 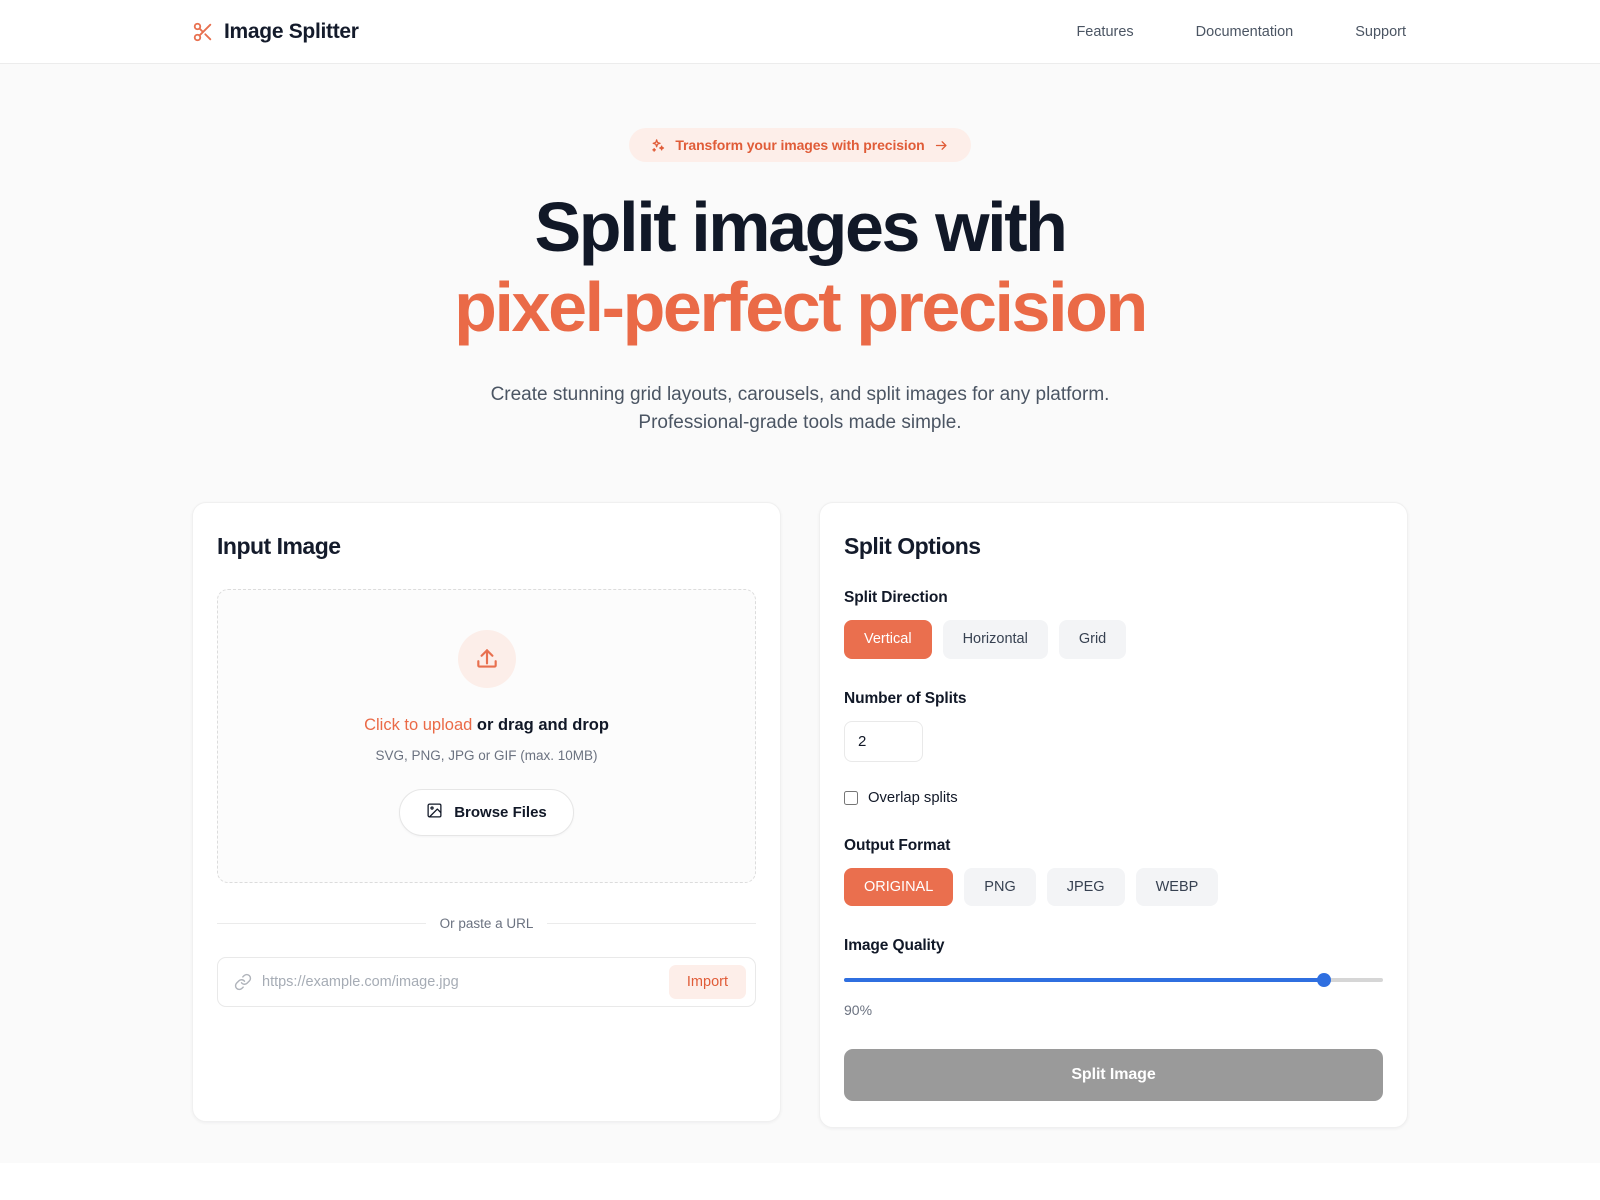 What do you see at coordinates (540, 725) in the screenshot?
I see `drag-and-drop-text: or drag and drop` at bounding box center [540, 725].